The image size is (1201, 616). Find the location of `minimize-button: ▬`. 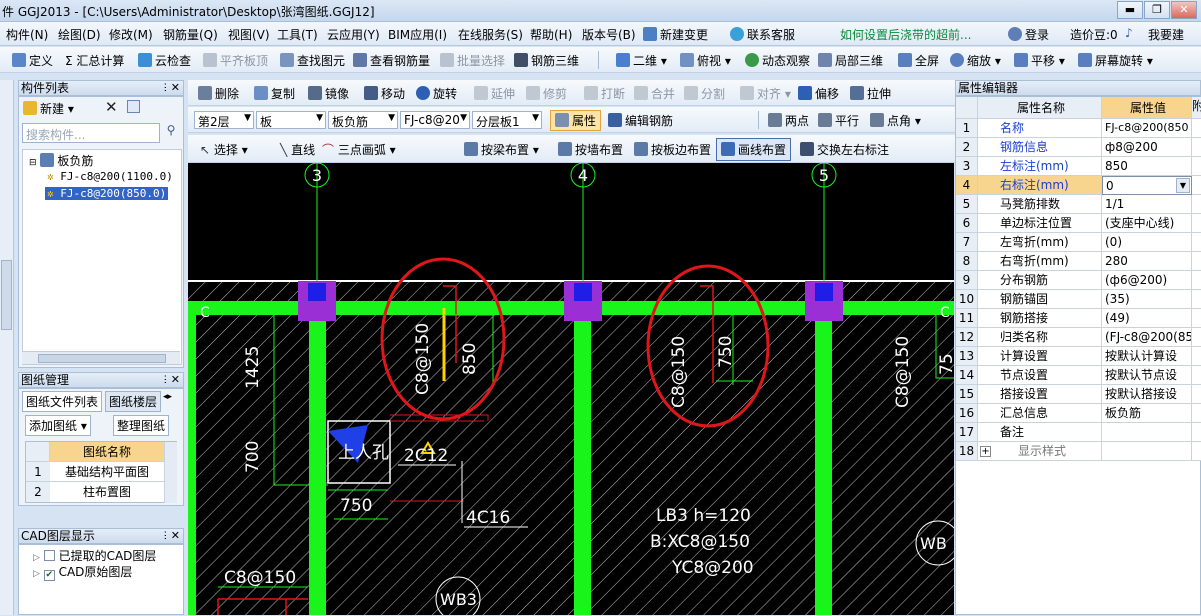

minimize-button: ▬ is located at coordinates (1130, 10).